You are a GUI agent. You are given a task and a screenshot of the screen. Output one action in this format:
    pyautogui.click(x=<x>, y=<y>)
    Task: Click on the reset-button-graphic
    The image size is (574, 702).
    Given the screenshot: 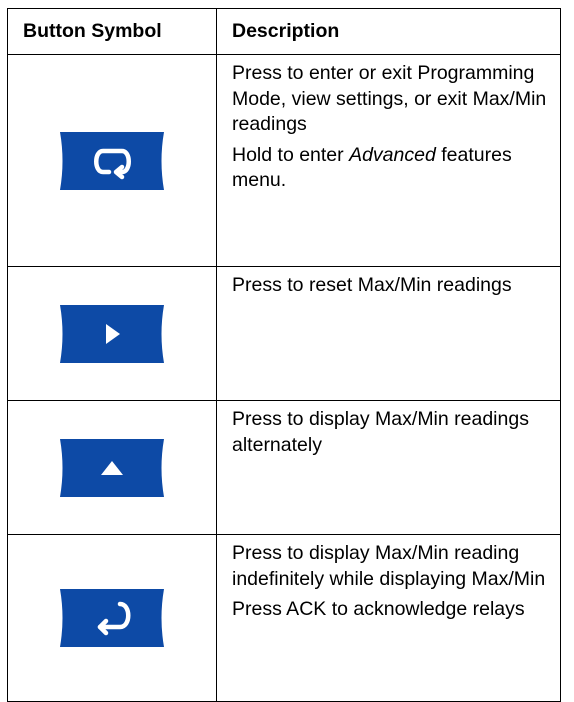 What is the action you would take?
    pyautogui.click(x=112, y=333)
    